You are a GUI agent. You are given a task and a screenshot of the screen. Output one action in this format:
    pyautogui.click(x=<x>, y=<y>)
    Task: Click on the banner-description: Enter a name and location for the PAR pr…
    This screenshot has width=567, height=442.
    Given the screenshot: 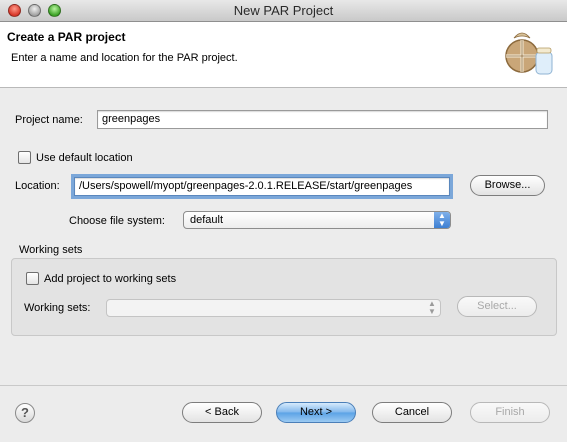 What is the action you would take?
    pyautogui.click(x=124, y=58)
    